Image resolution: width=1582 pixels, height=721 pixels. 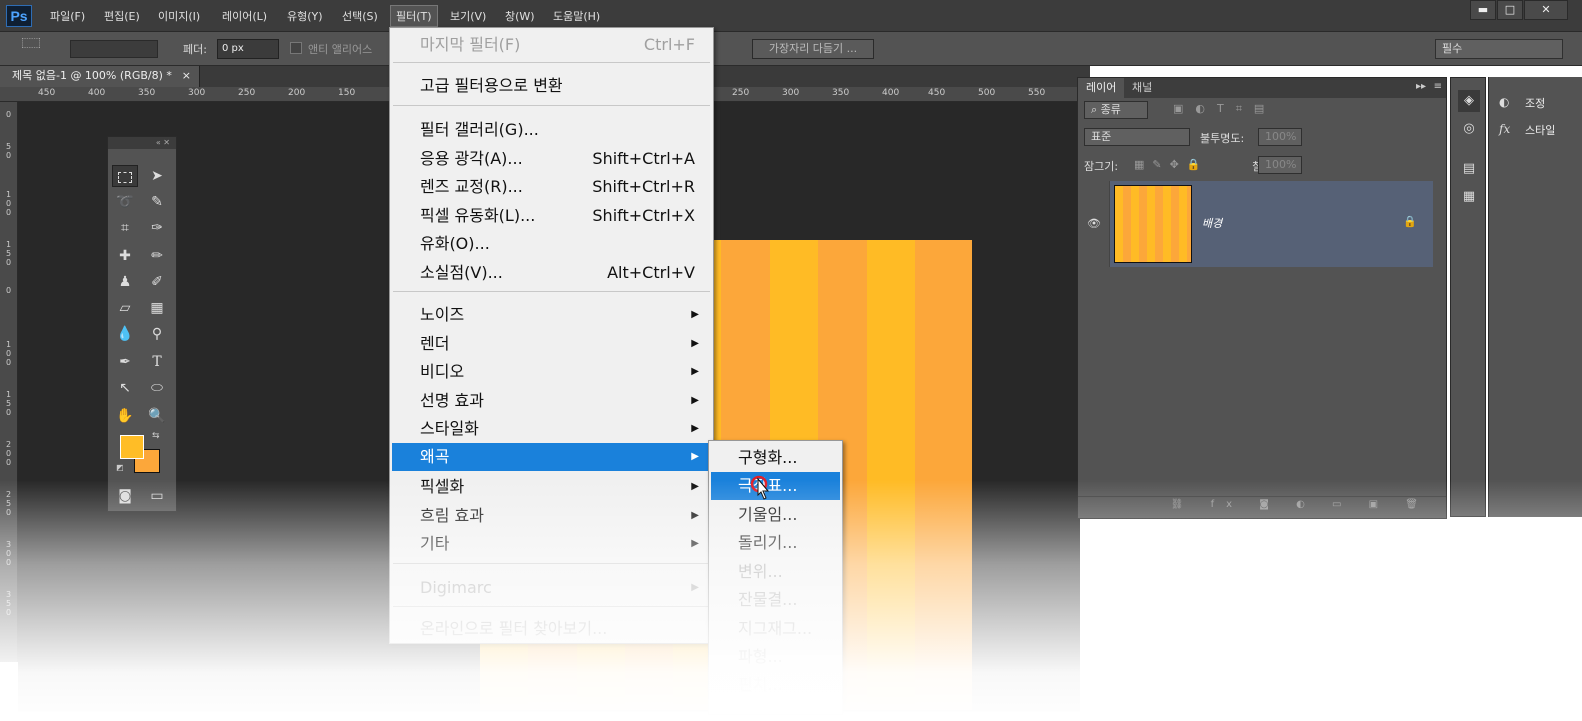 I want to click on opacity-input: 100%, so click(x=1280, y=137).